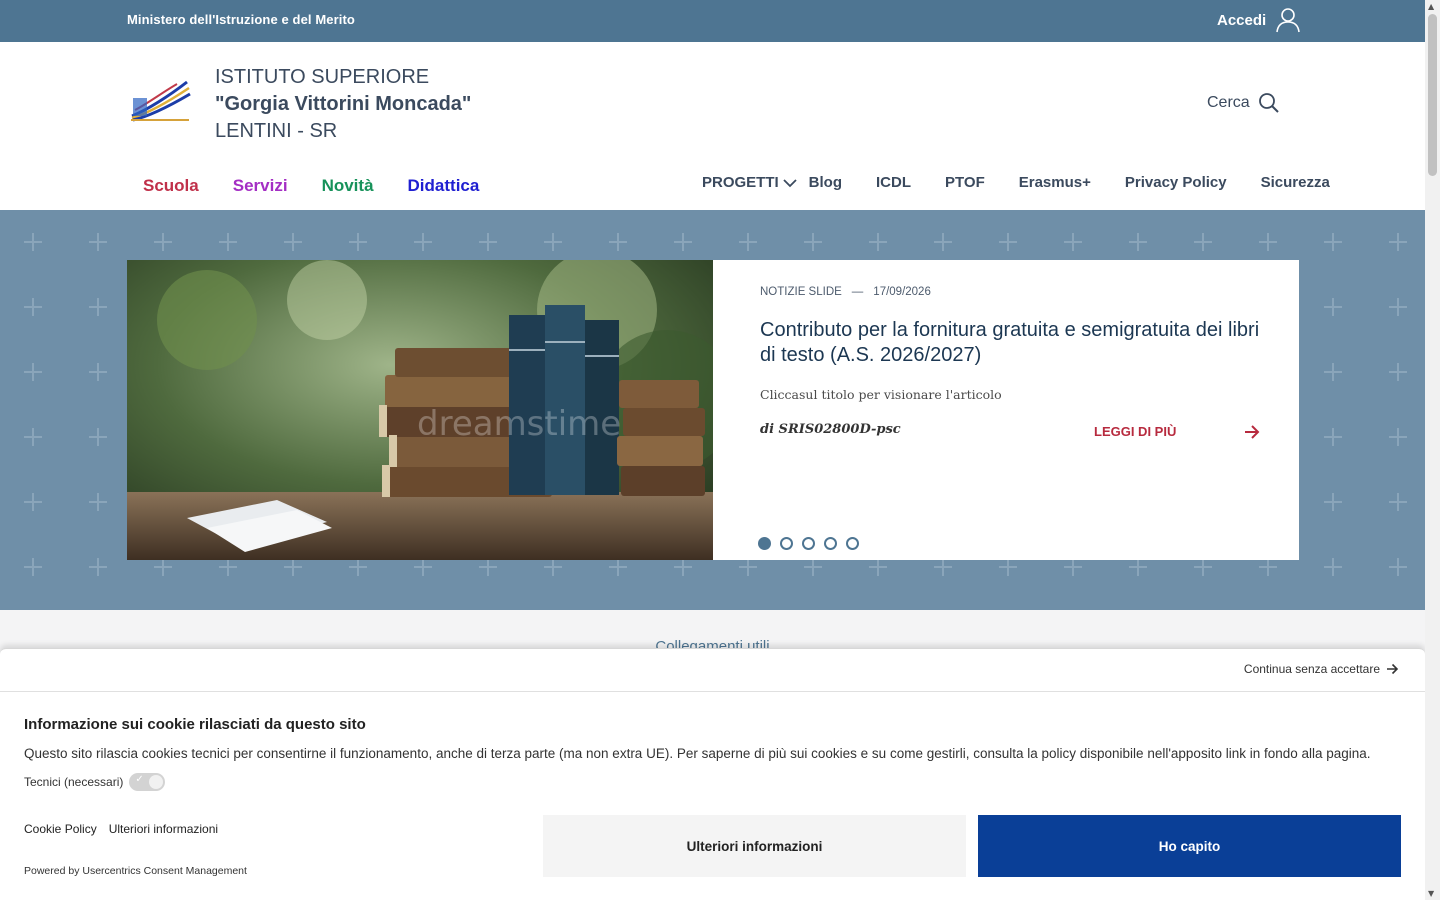  Describe the element at coordinates (830, 429) in the screenshot. I see `slide-author: di SRIS02800D-psc` at that location.